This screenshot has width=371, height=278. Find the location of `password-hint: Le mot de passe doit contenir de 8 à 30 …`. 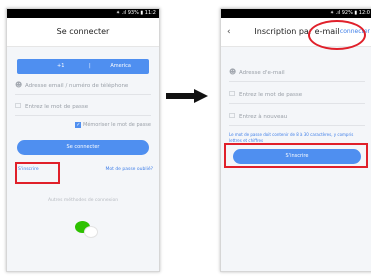

password-hint: Le mot de passe doit contenir de 8 à 30 … is located at coordinates (291, 137).